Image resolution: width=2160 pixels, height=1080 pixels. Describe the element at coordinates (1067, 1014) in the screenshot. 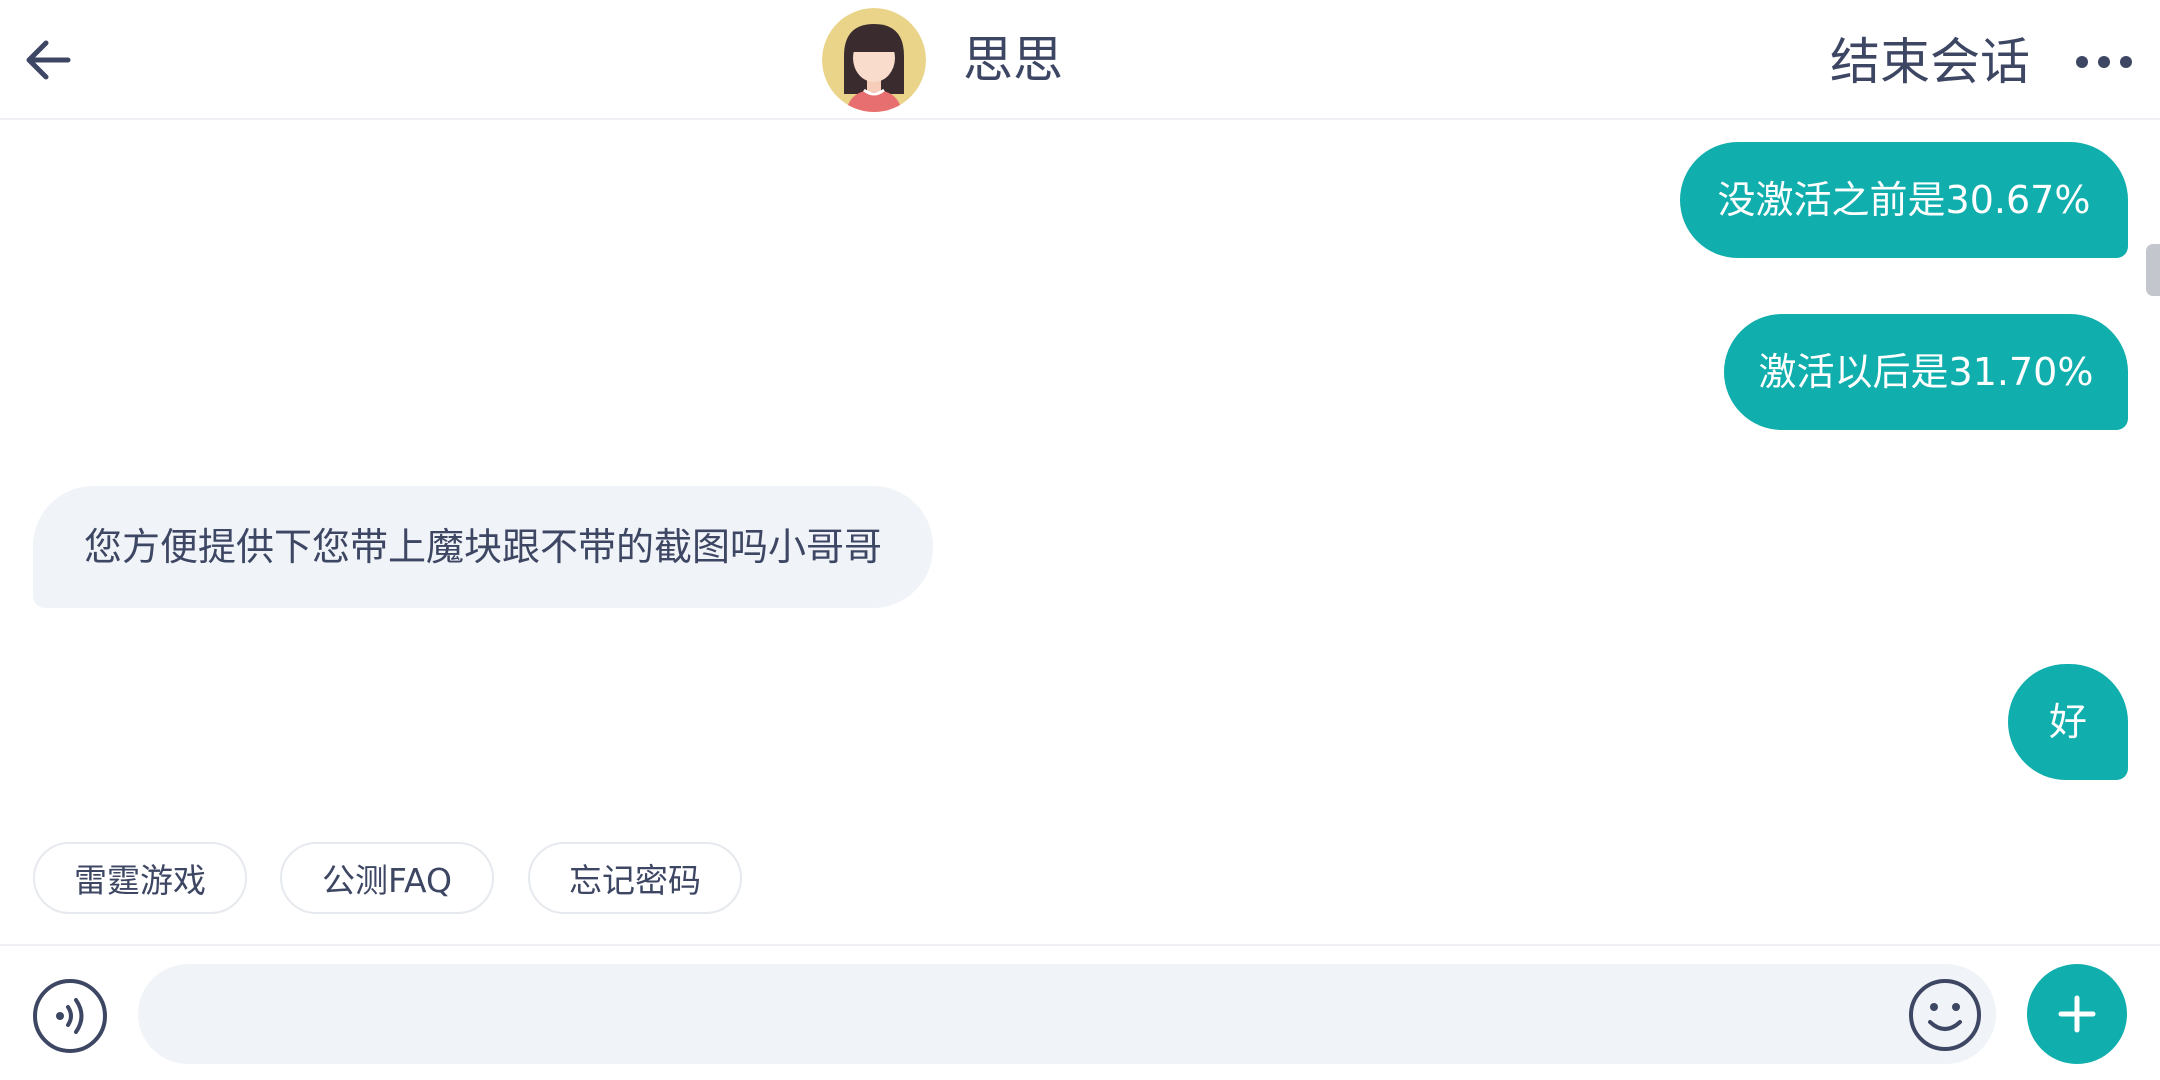

I see `message-input` at that location.